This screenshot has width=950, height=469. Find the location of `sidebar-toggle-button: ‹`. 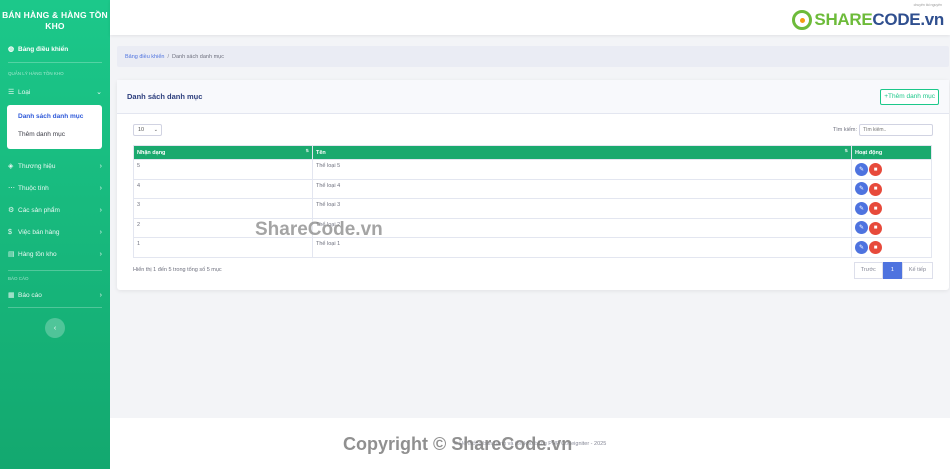

sidebar-toggle-button: ‹ is located at coordinates (55, 328).